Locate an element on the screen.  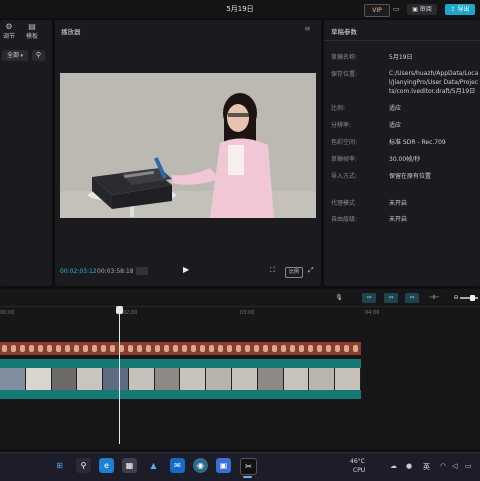
params-title: 草稿参数 is located at coordinates (344, 32).